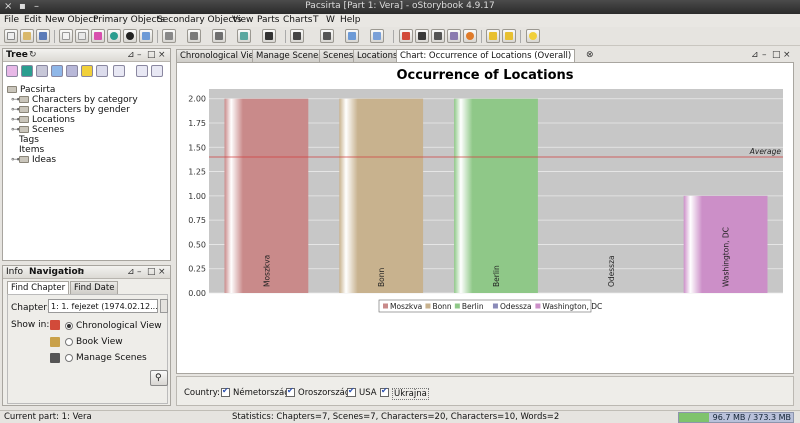 This screenshot has height=423, width=800. What do you see at coordinates (30, 308) in the screenshot?
I see `chapter-label: Chapter:` at bounding box center [30, 308].